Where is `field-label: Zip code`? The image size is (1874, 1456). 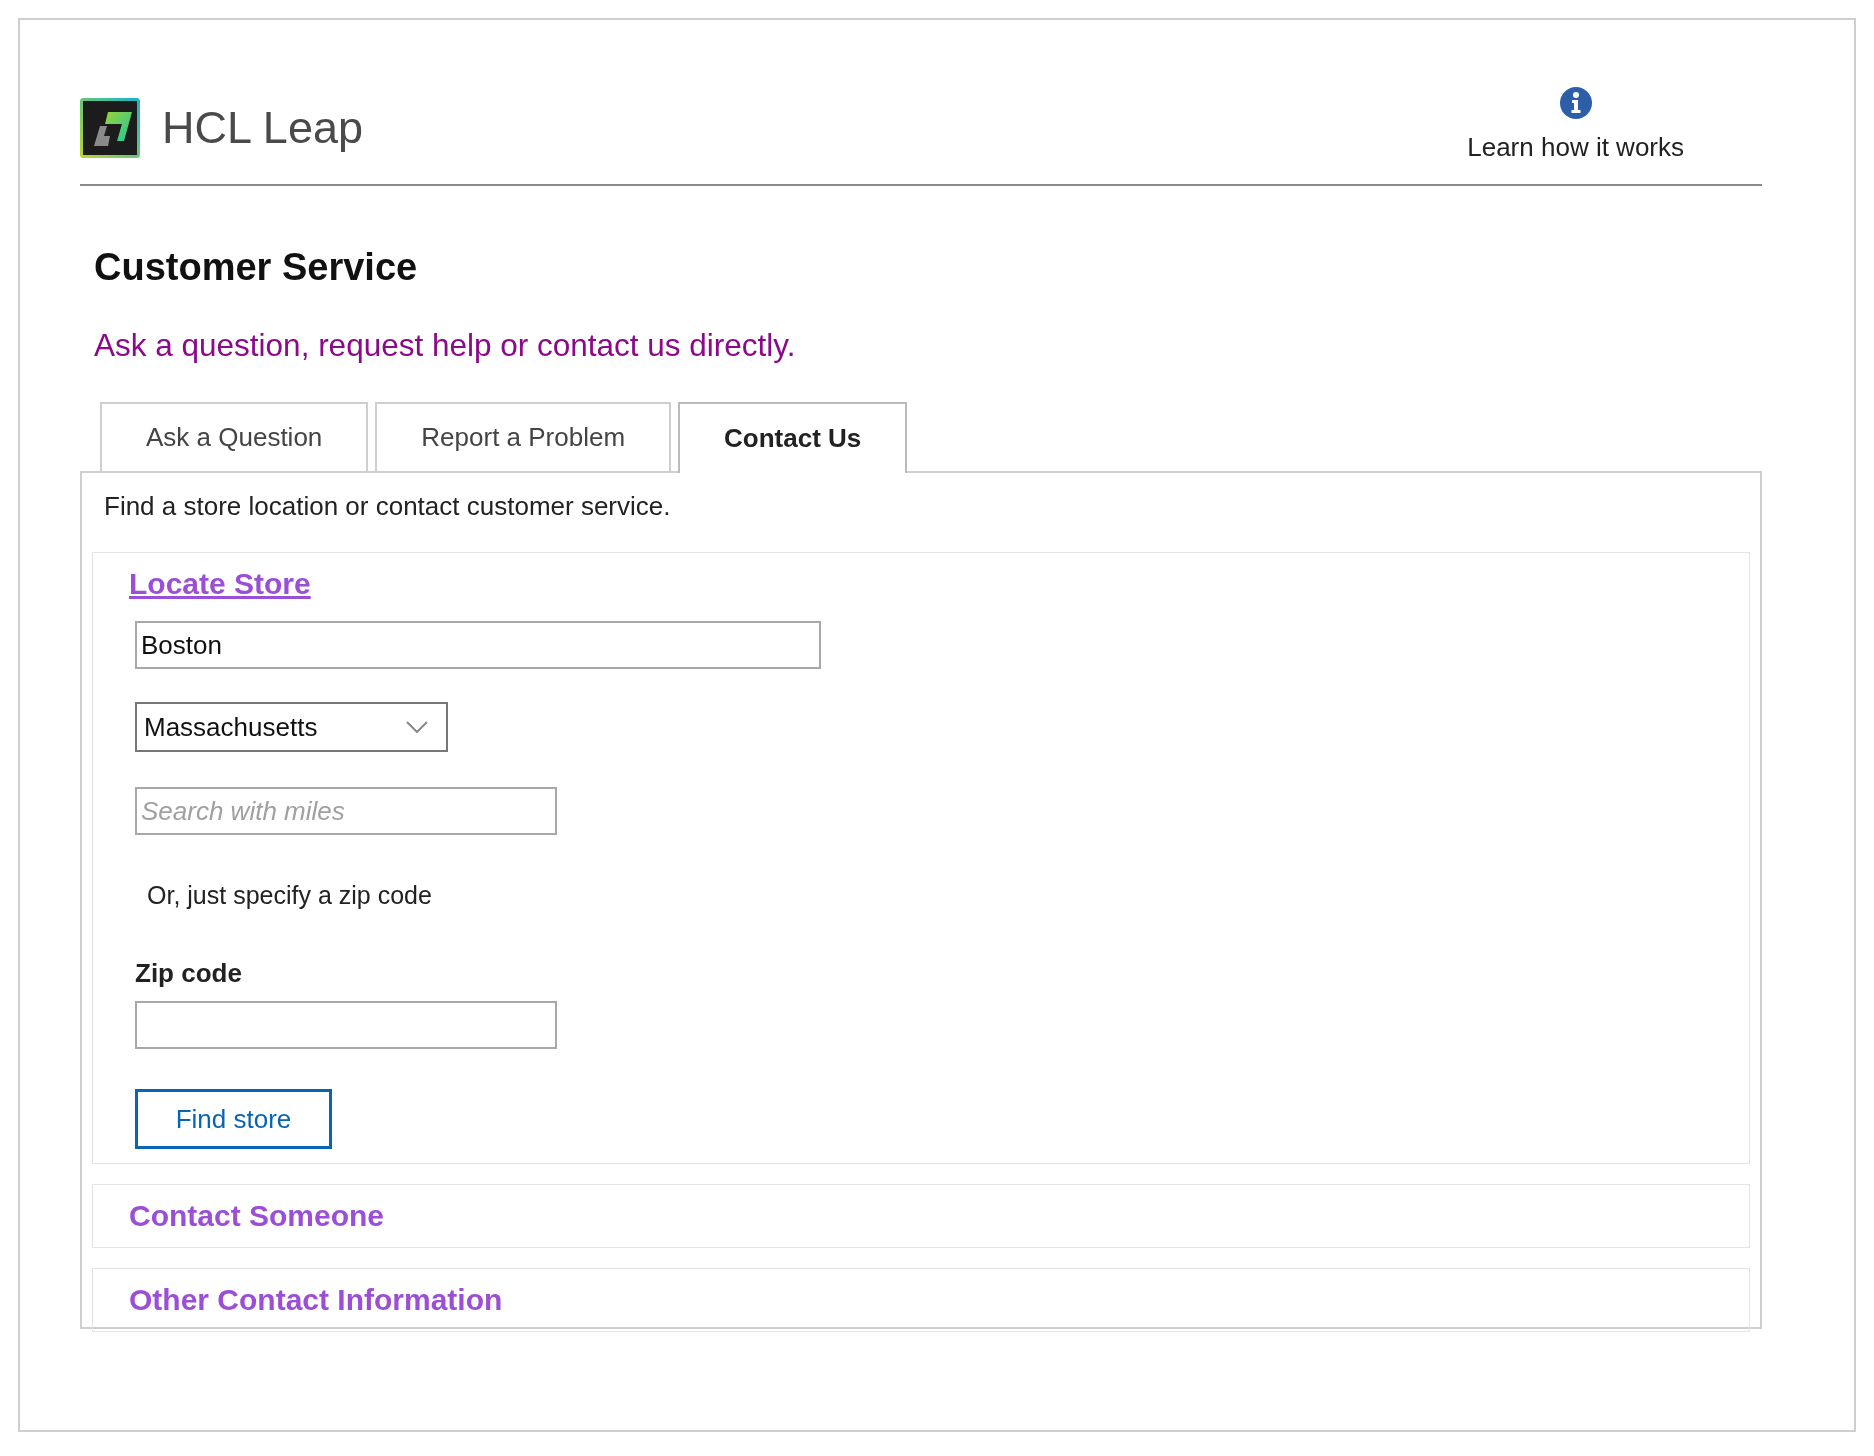
field-label: Zip code is located at coordinates (188, 973).